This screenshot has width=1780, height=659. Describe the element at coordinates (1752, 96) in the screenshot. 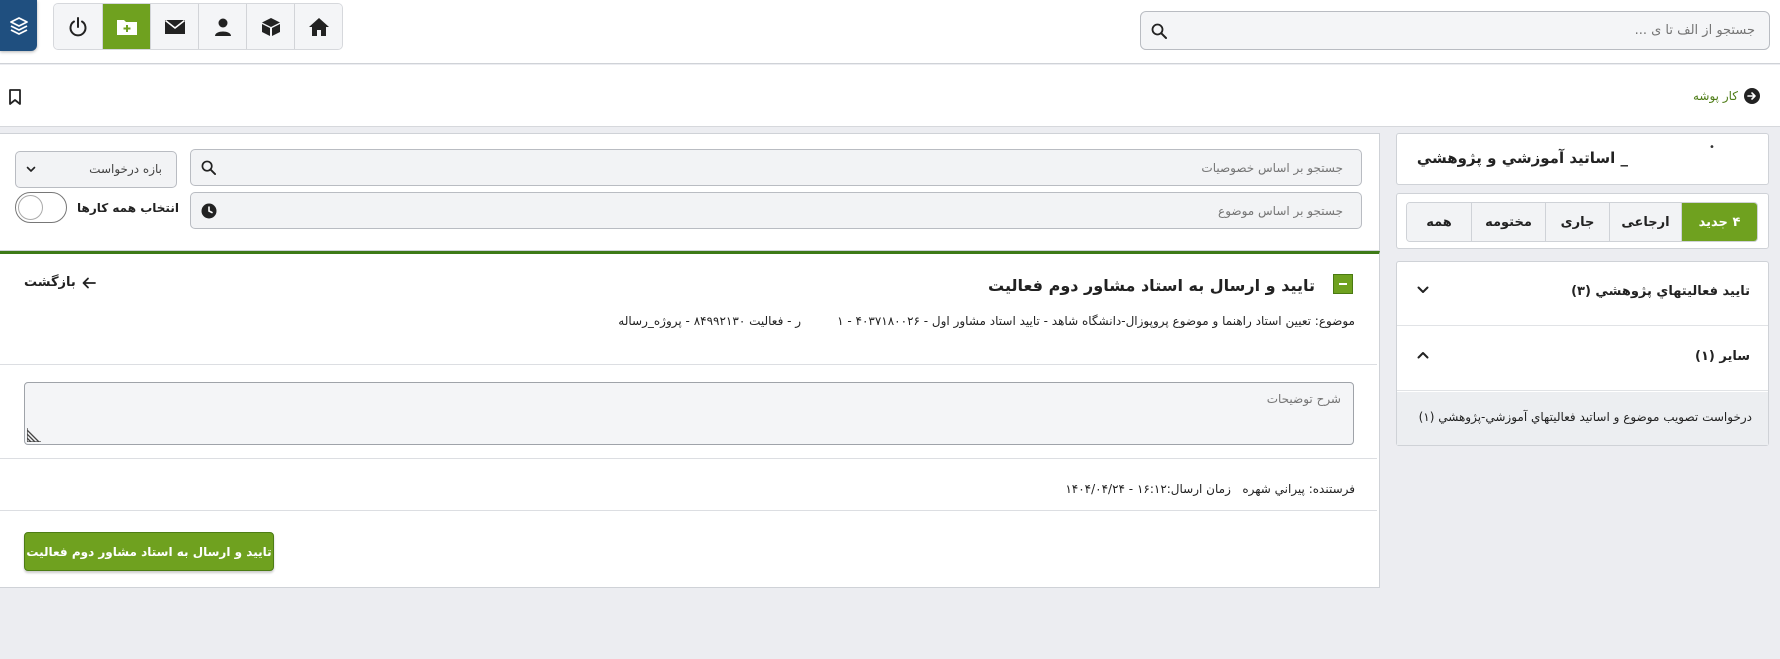

I see `arrow-circle-right-icon` at that location.